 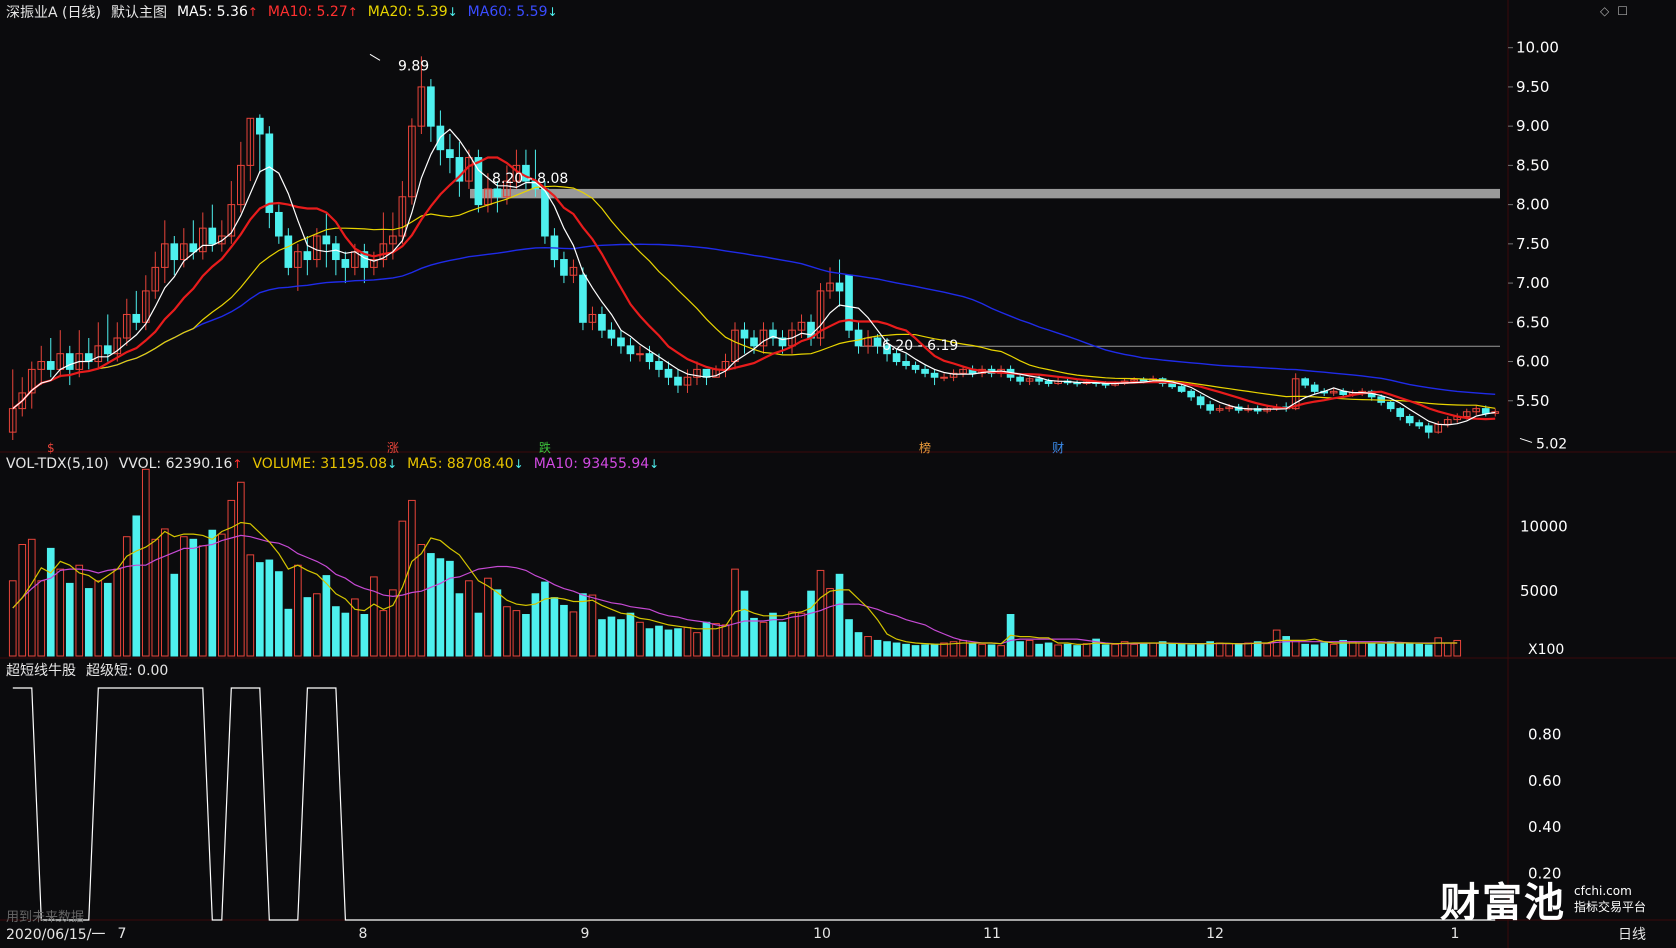 I want to click on x-month-label: 12, so click(x=1215, y=934).